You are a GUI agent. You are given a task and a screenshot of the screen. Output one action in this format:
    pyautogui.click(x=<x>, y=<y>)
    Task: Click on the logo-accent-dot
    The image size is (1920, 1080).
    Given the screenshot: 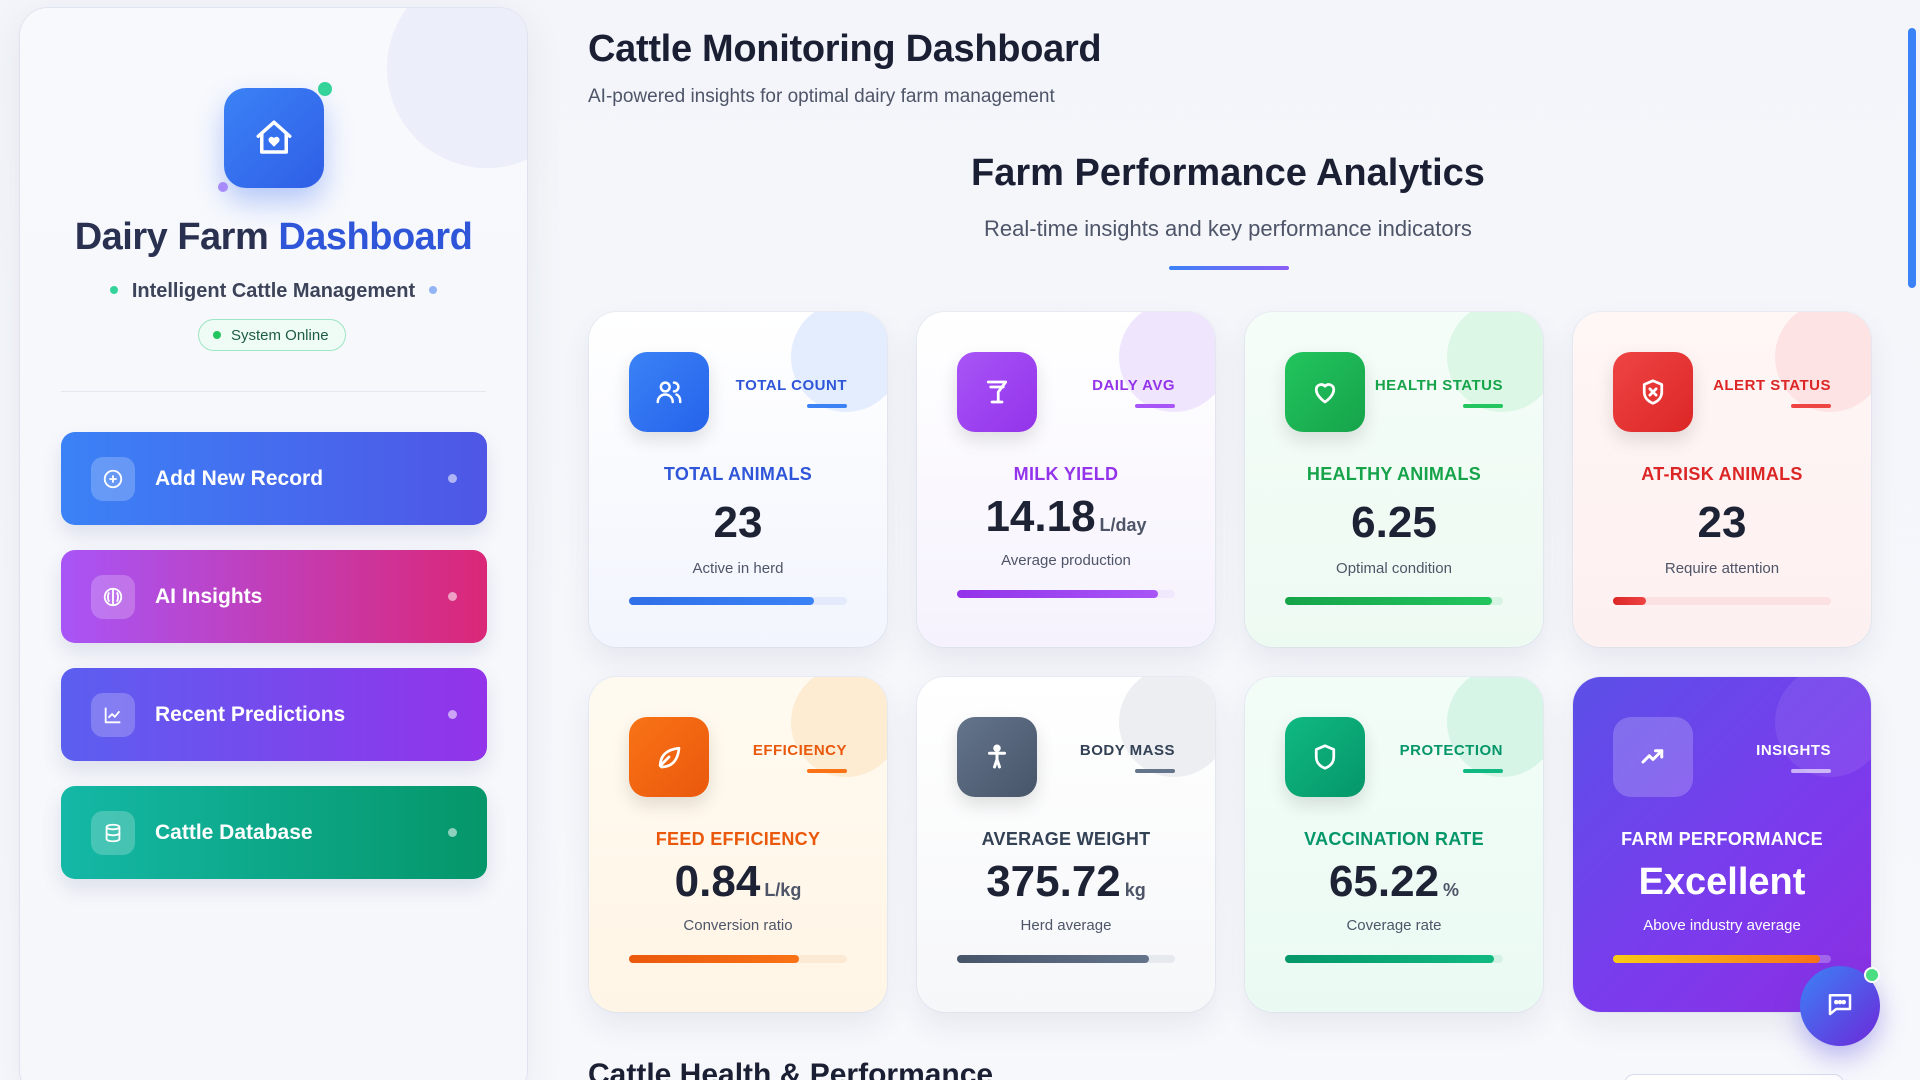 What is the action you would take?
    pyautogui.click(x=223, y=187)
    